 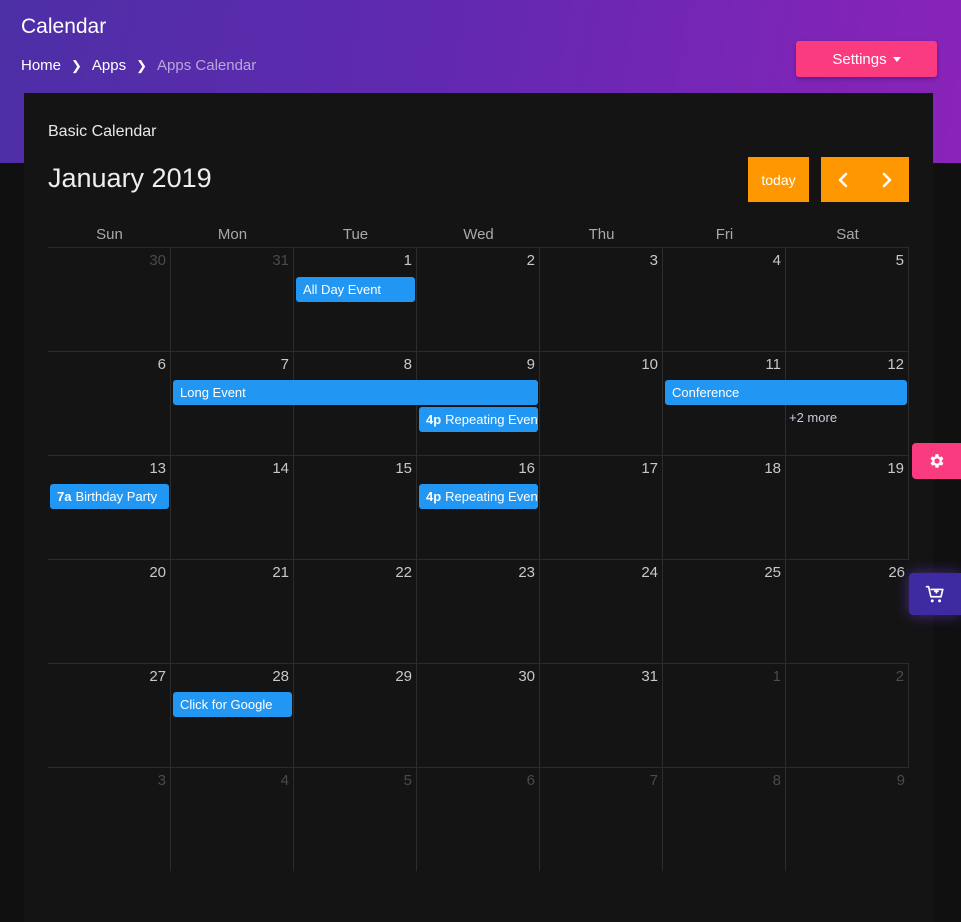 What do you see at coordinates (896, 59) in the screenshot?
I see `caret-down-icon` at bounding box center [896, 59].